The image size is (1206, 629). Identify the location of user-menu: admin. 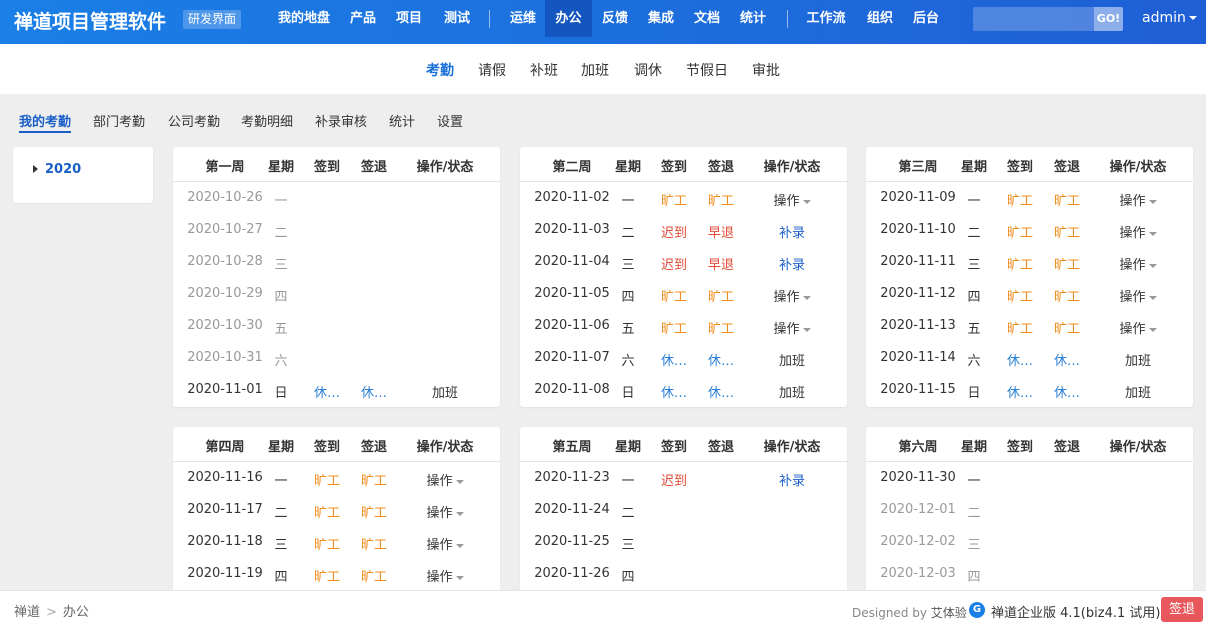
(1169, 18).